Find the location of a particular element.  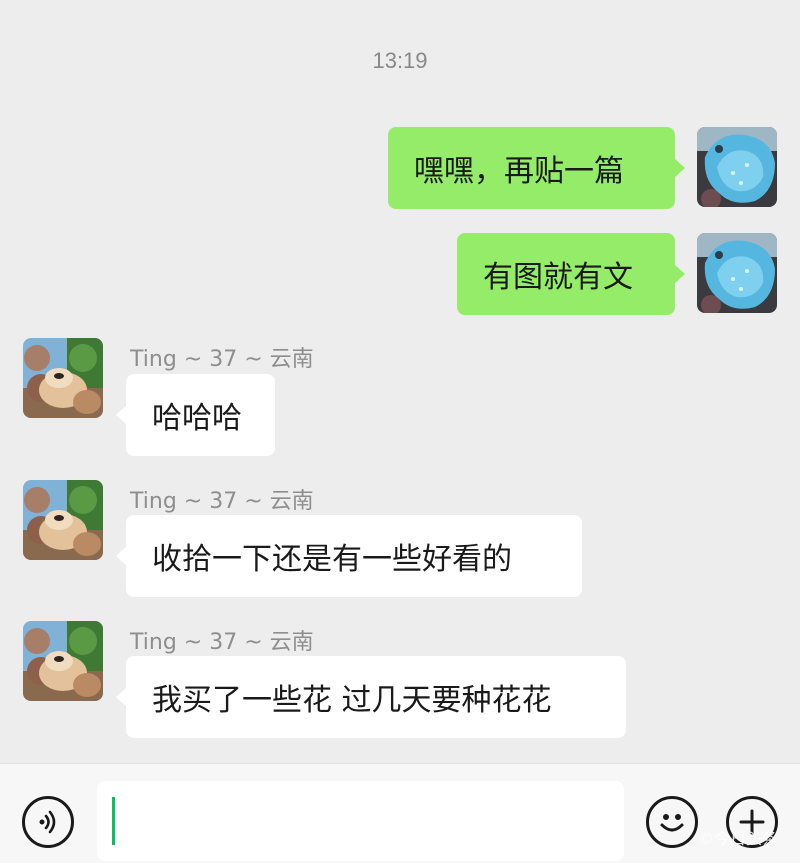

outgoing-message-bubble: 嘿嘿，再贴一篇 is located at coordinates (536, 168).